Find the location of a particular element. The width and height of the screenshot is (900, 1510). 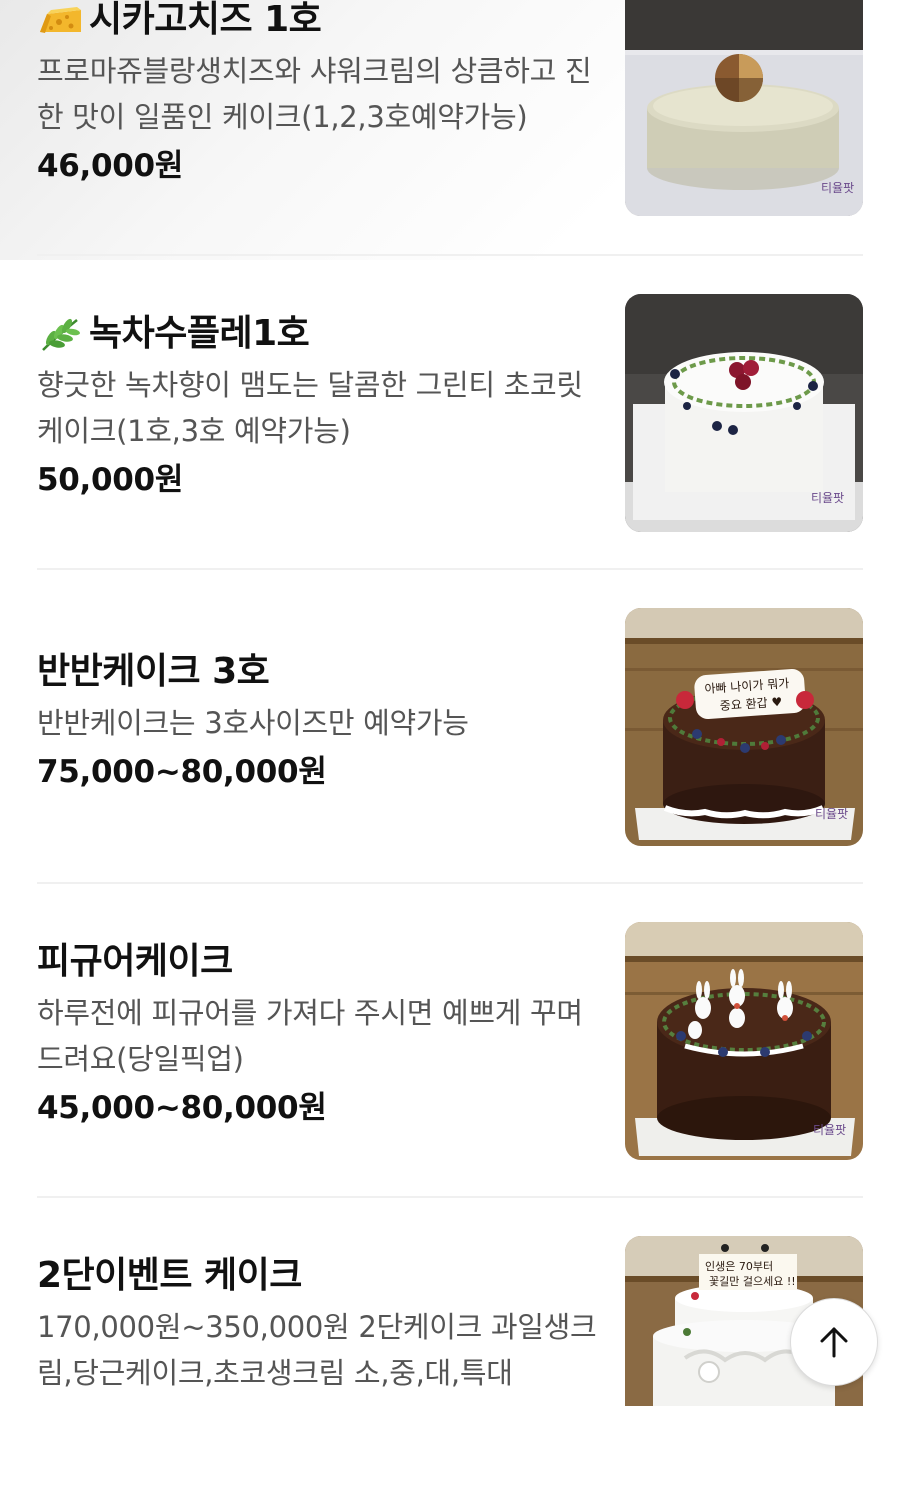

menu-item-description: 향긋한 녹차향이 맴도는 달콤한 그린티 초코릿 케이크(1호,3호 예약가능) is located at coordinates (310, 408).